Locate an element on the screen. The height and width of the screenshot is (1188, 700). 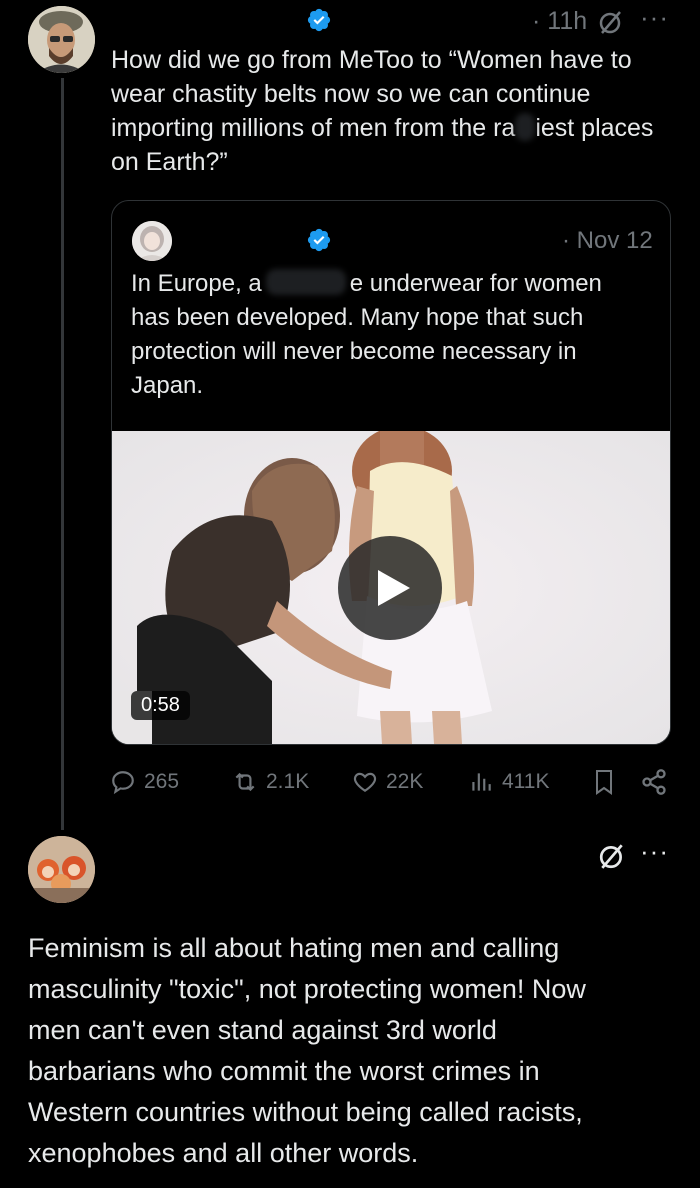
reply-count: 265 is located at coordinates (162, 781).